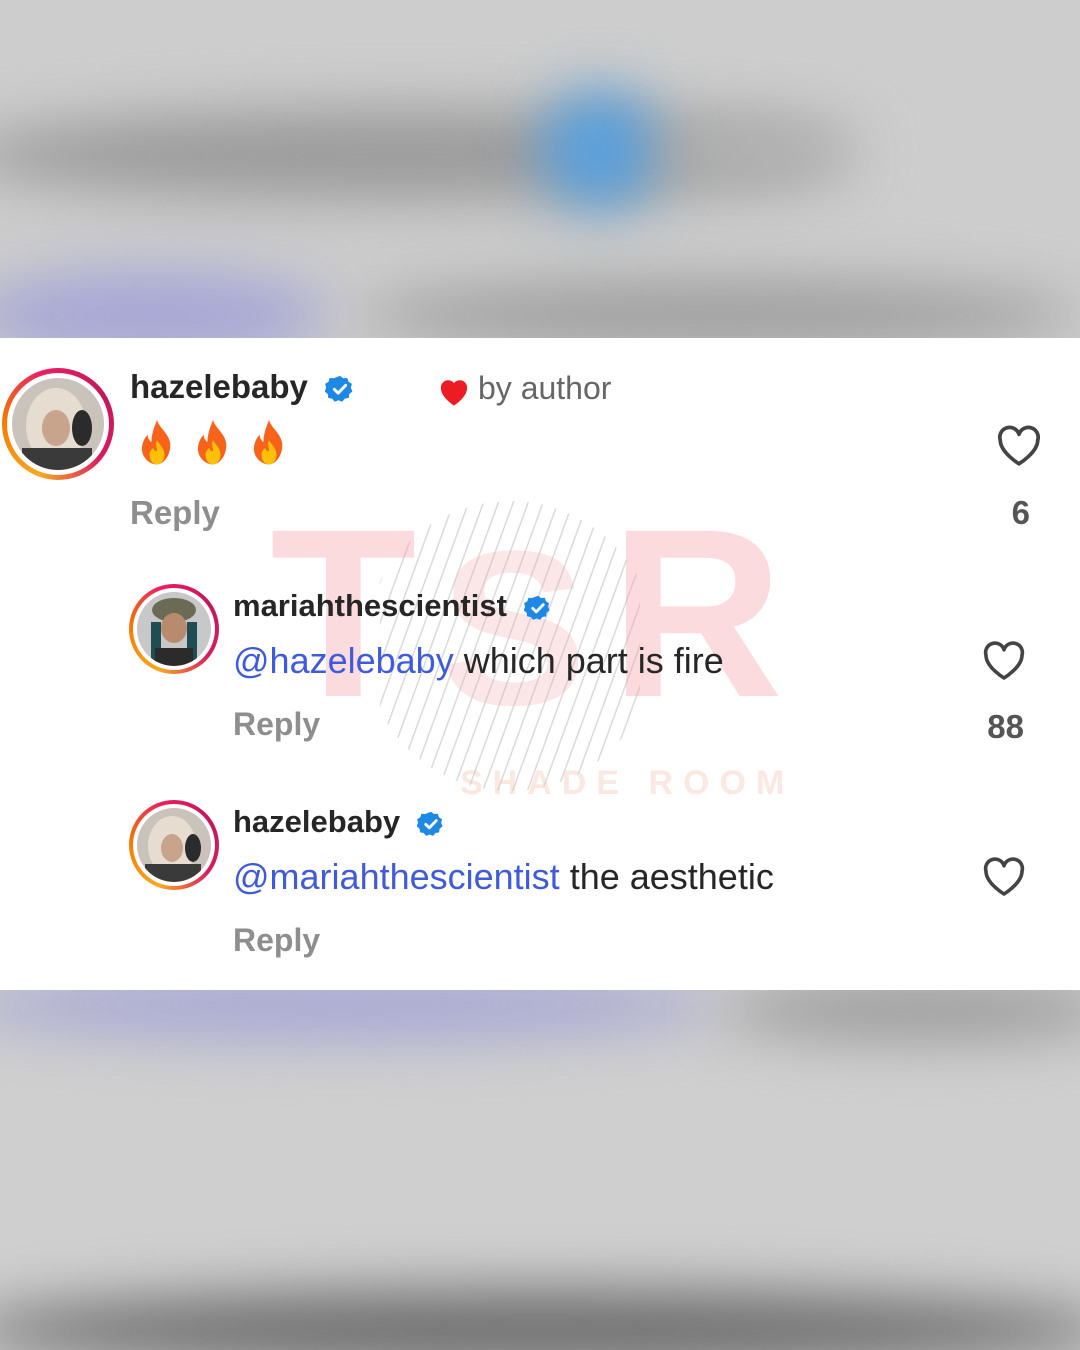 This screenshot has width=1080, height=1350. What do you see at coordinates (396, 876) in the screenshot?
I see `mention-link: @mariahthescientist` at bounding box center [396, 876].